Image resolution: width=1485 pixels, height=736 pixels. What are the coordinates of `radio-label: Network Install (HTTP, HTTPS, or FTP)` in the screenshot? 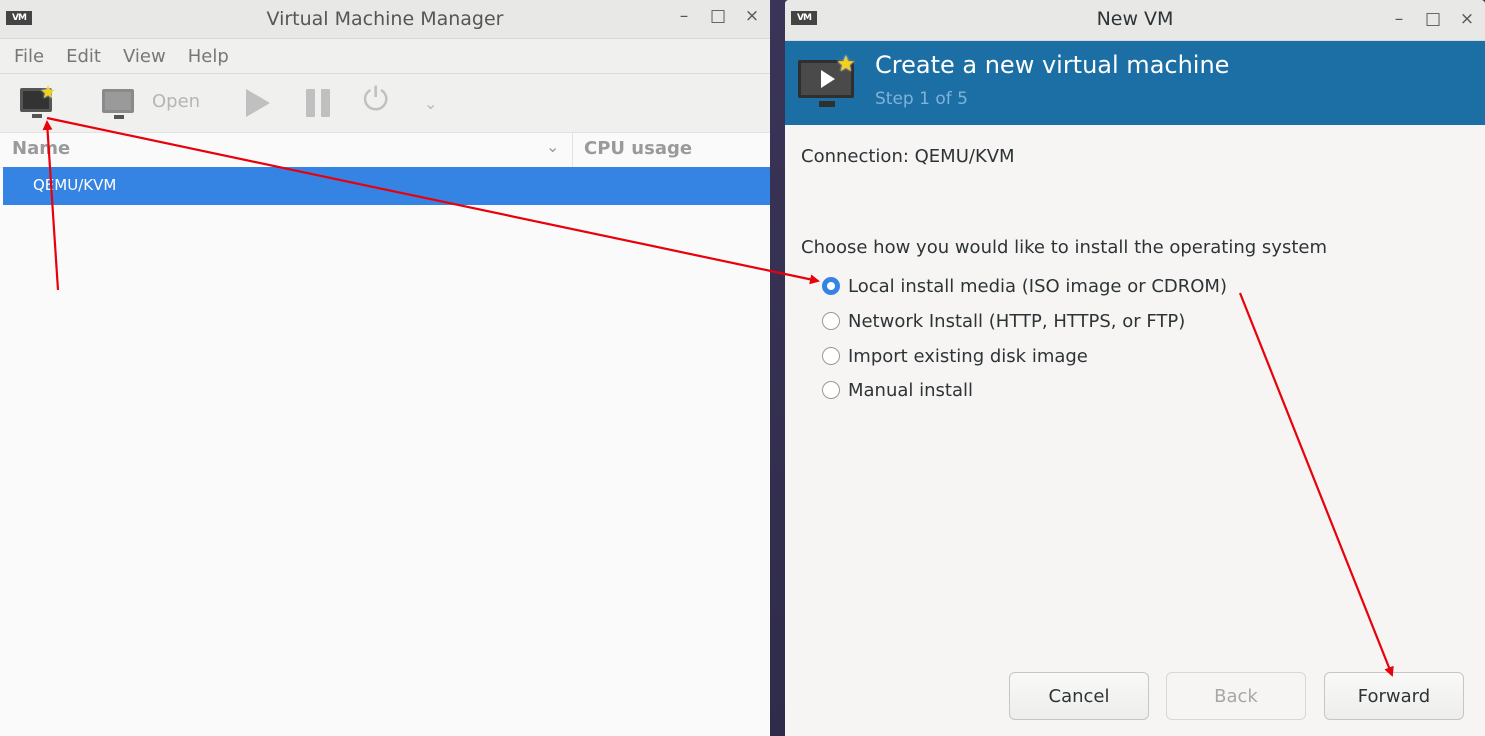 It's located at (1017, 321).